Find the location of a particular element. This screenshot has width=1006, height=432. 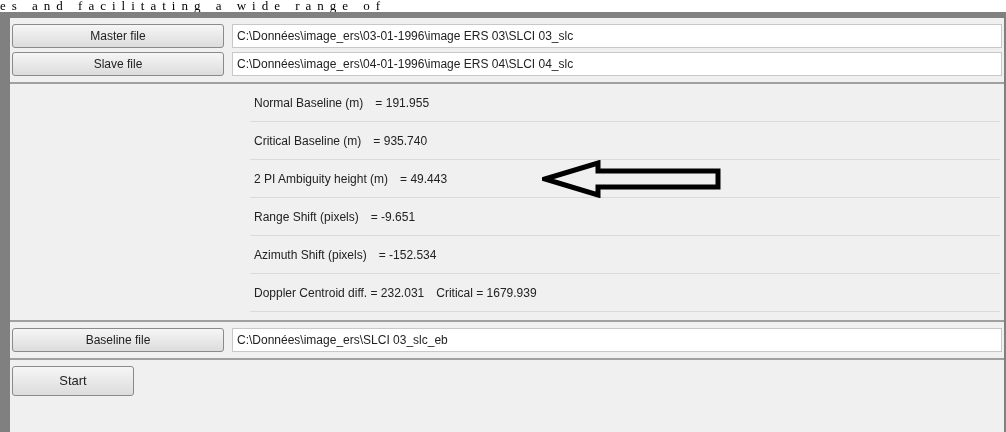

result-value: Critical = 1679.939 is located at coordinates (486, 293).